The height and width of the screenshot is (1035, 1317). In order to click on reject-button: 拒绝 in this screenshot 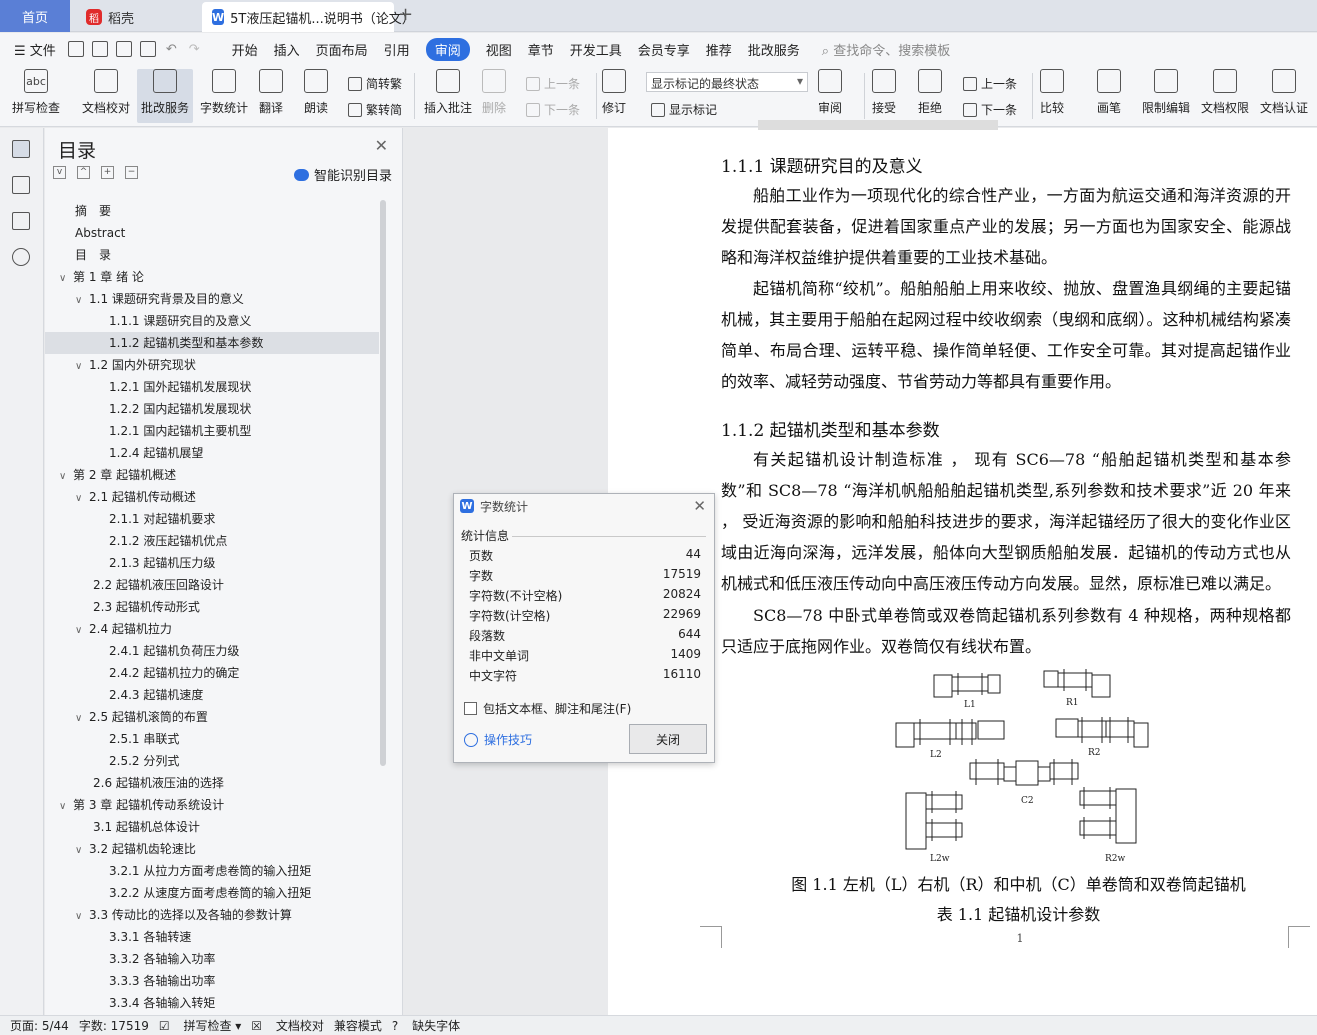, I will do `click(930, 92)`.